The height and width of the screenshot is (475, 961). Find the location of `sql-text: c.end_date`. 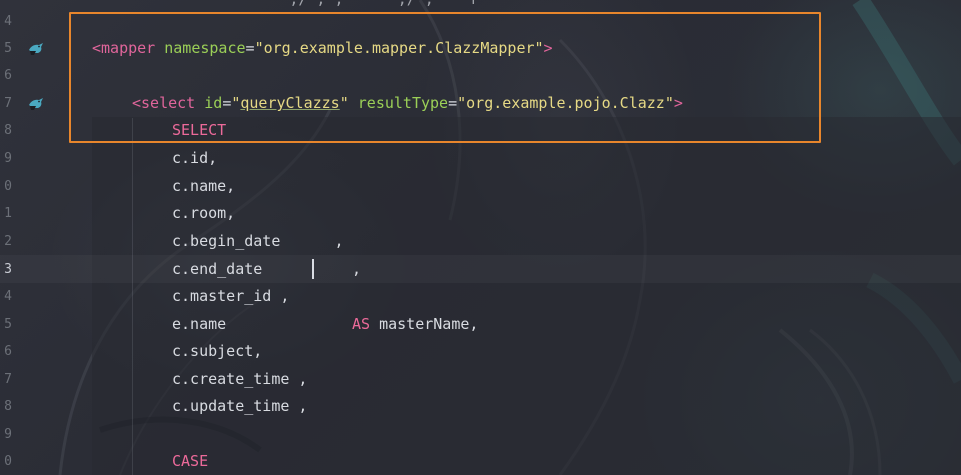

sql-text: c.end_date is located at coordinates (217, 269).